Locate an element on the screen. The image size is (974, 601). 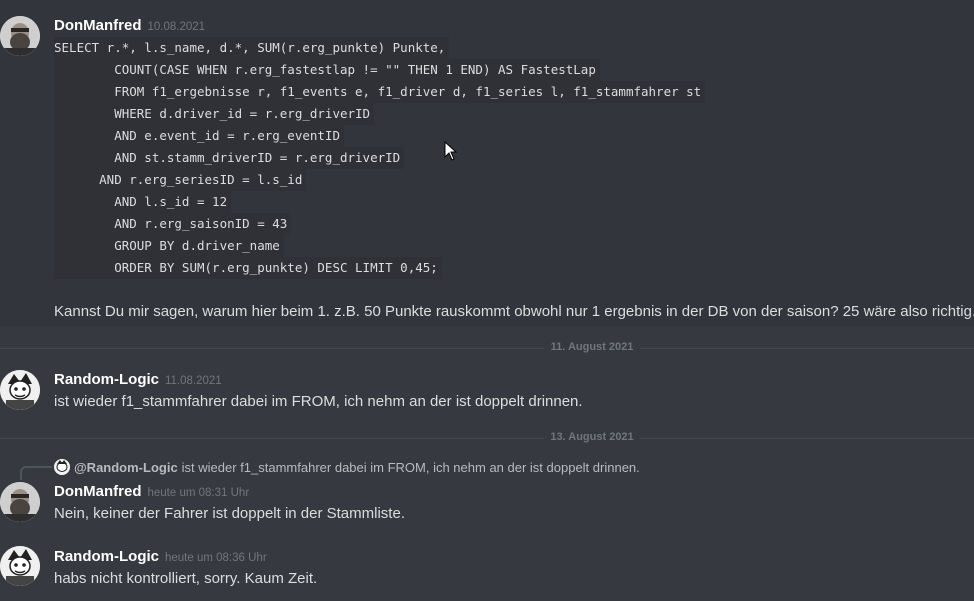
date-divider: 13. August 2021 is located at coordinates (487, 437).